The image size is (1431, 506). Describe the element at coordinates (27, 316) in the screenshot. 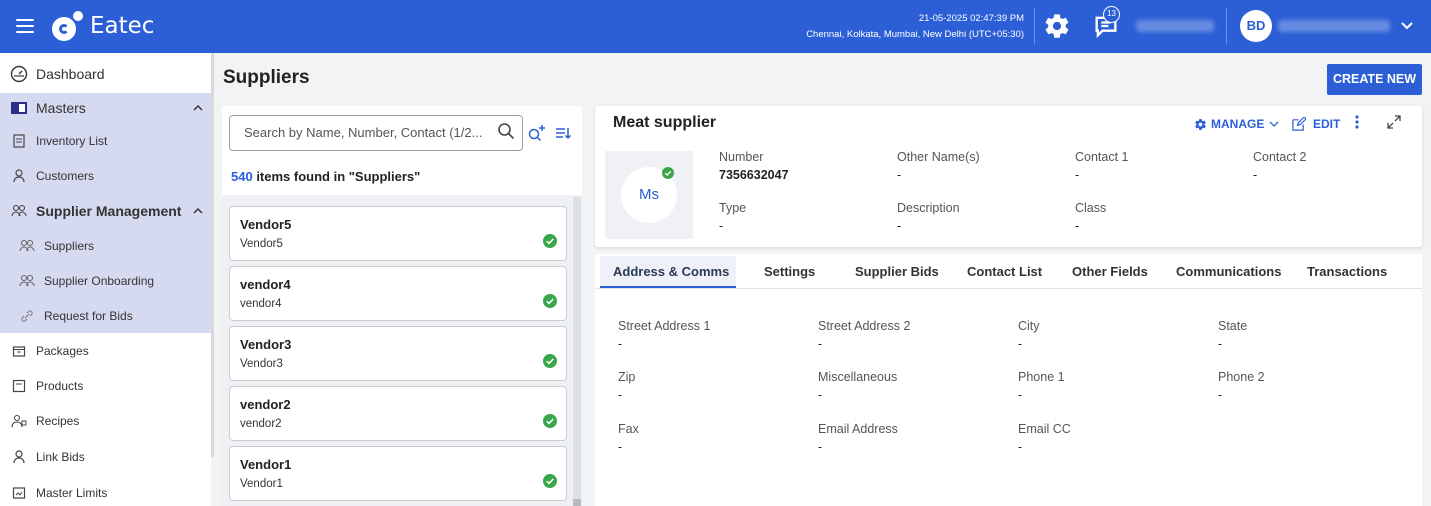

I see `link-icon` at that location.